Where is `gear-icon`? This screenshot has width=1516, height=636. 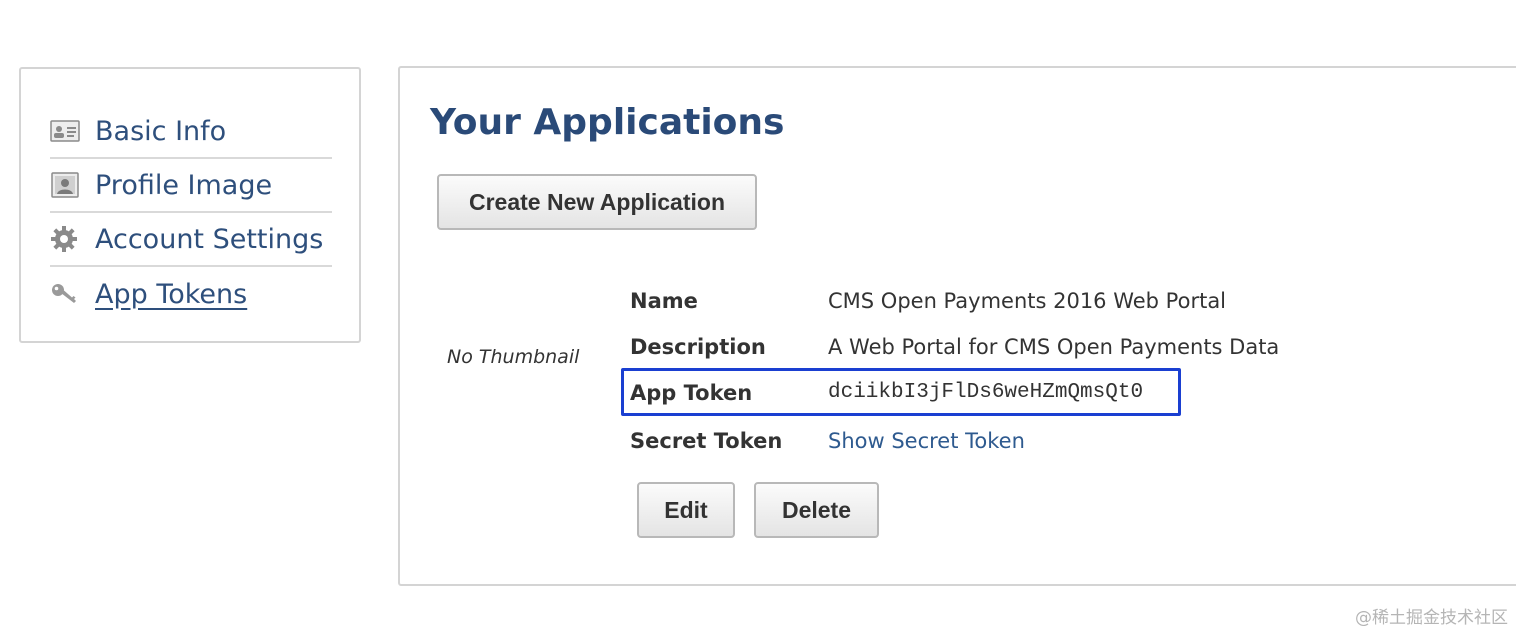 gear-icon is located at coordinates (72, 239).